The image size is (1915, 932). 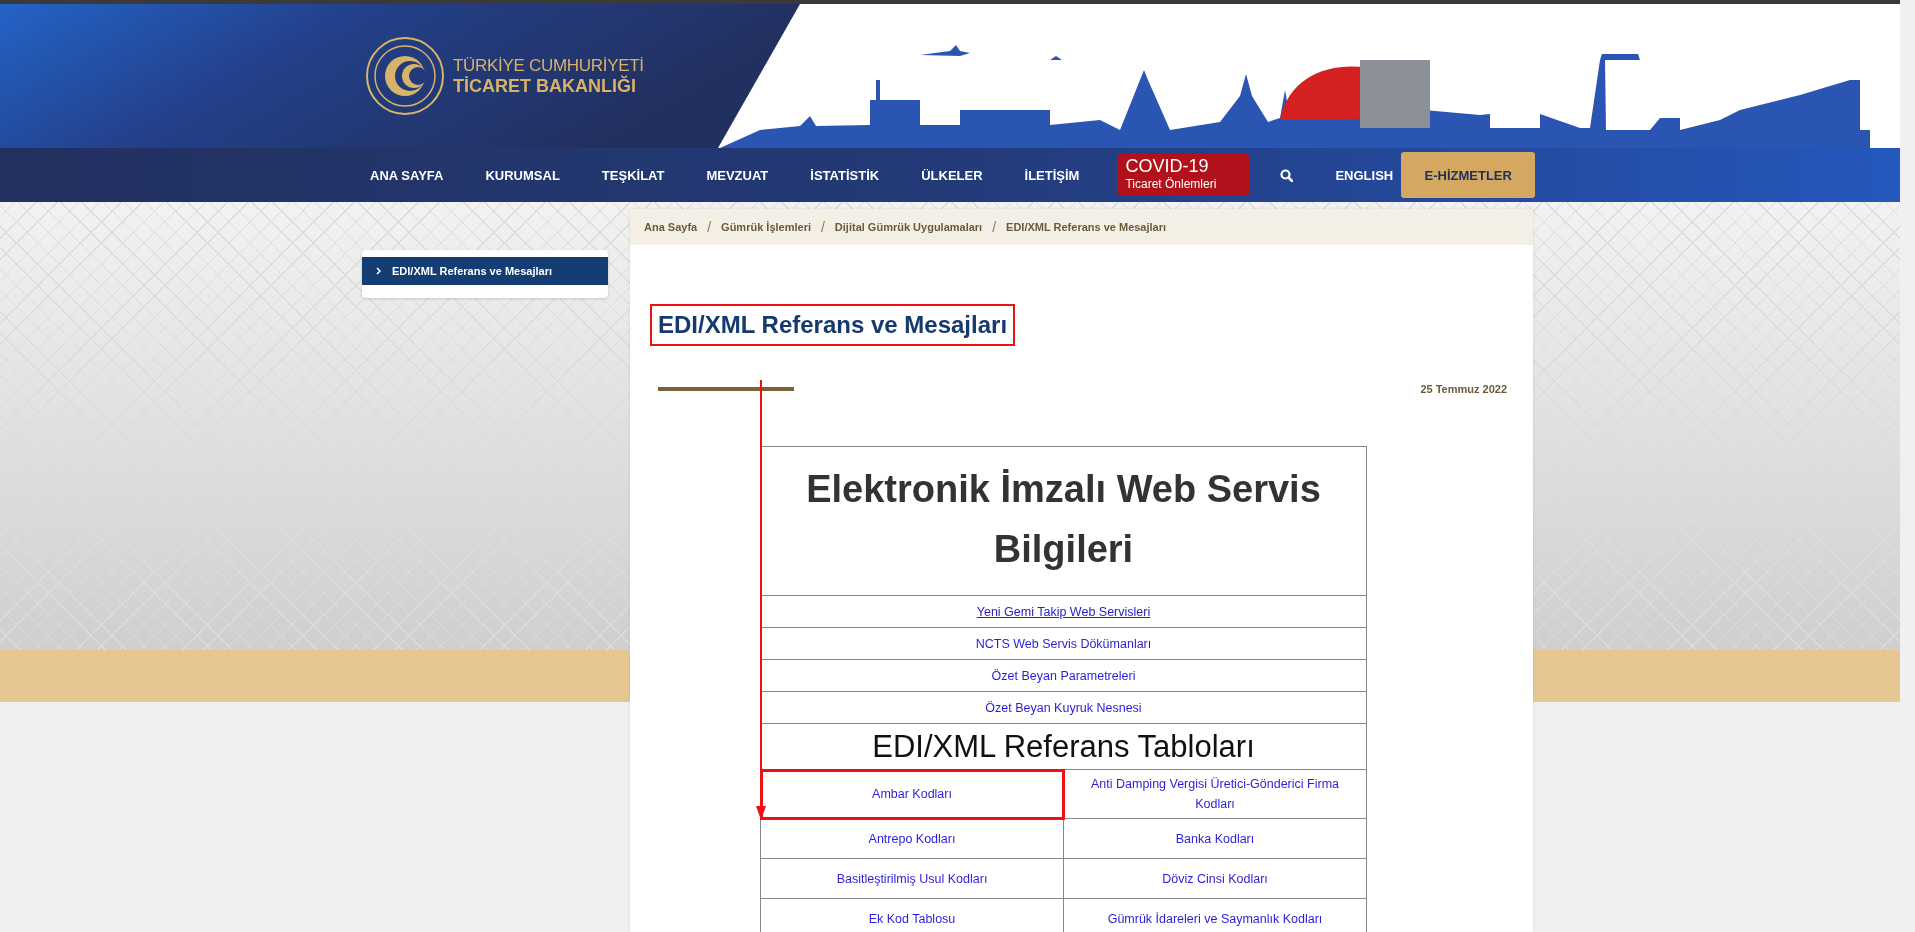 I want to click on covid-banner-link: COVID-19 Ticaret Önlemleri, so click(x=1184, y=175).